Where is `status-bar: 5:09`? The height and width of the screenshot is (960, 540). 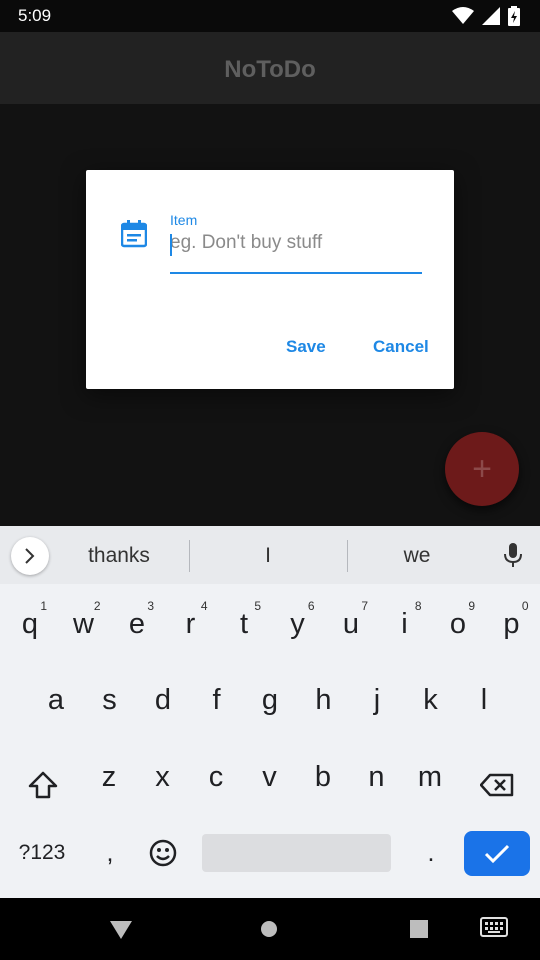
status-bar: 5:09 is located at coordinates (270, 16).